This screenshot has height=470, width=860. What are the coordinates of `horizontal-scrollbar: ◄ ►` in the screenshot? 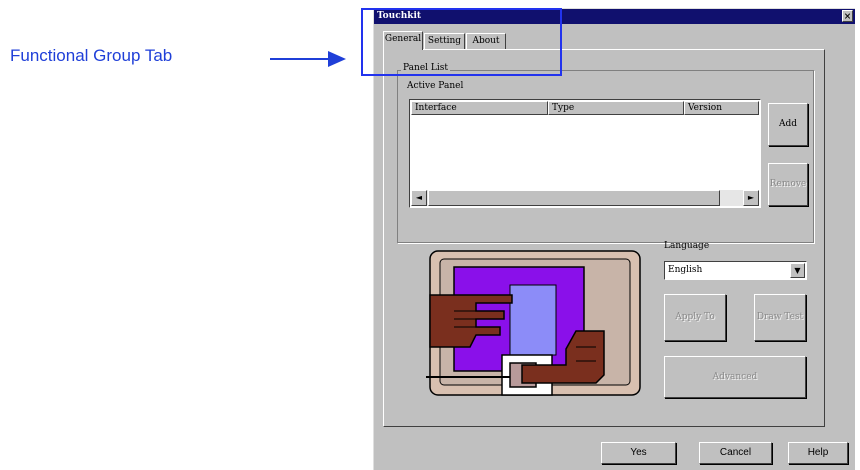 It's located at (585, 198).